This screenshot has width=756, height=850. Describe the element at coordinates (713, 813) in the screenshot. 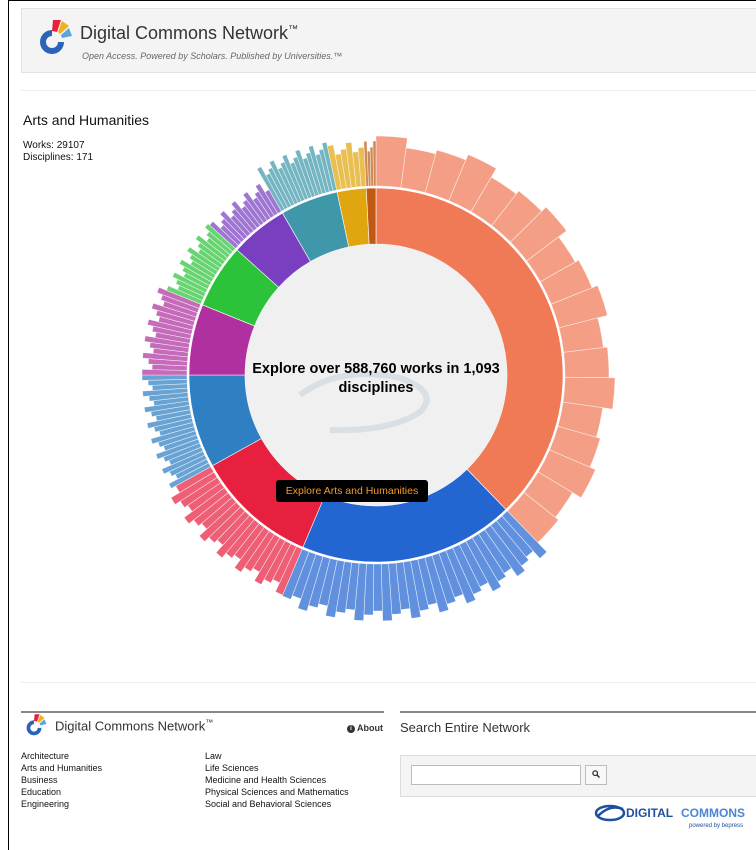

I see `bepress-brand-light: COMMONS` at that location.